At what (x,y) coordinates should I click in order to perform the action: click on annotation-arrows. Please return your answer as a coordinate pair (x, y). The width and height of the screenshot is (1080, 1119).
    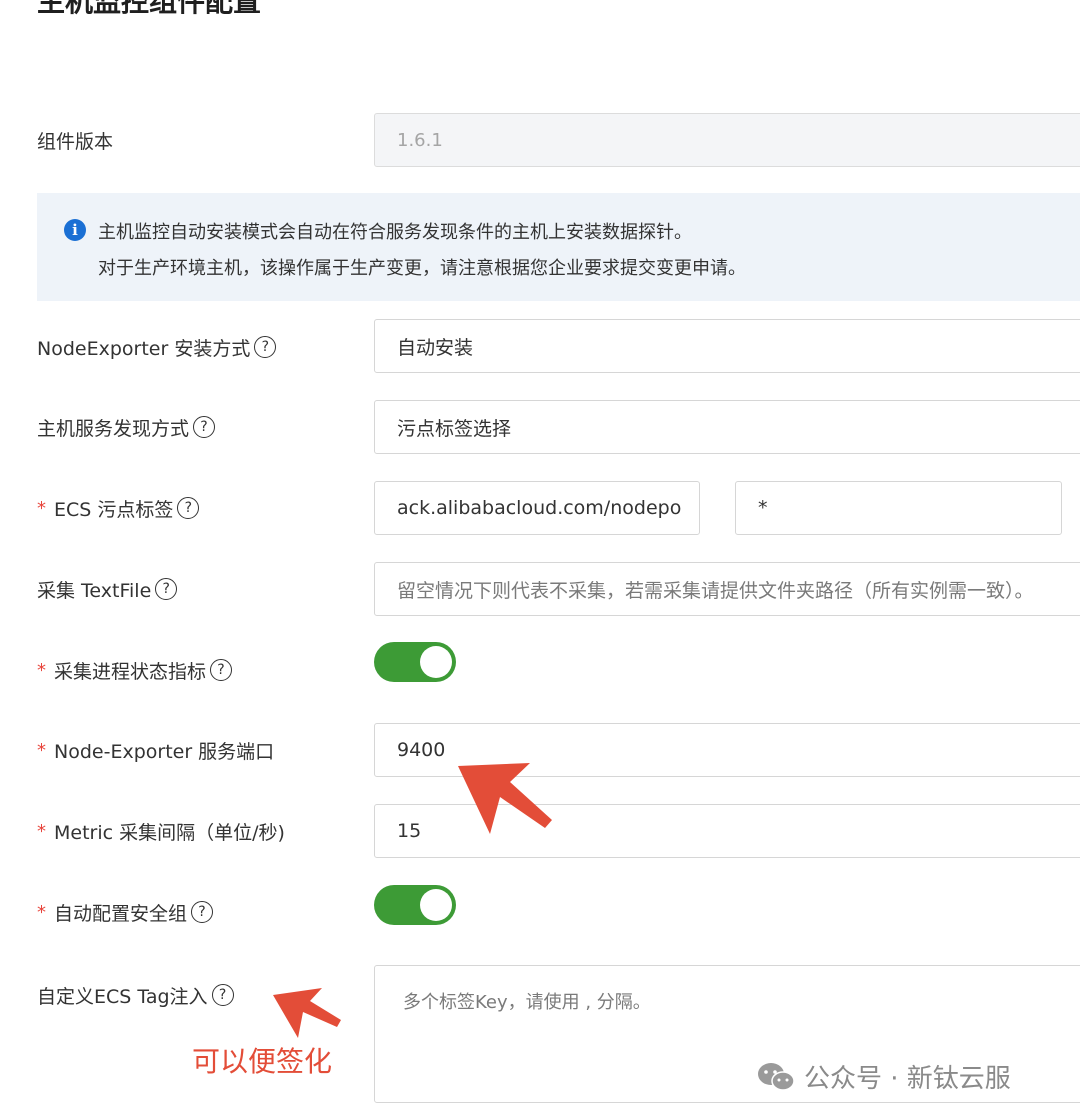
    Looking at the image, I should click on (412, 900).